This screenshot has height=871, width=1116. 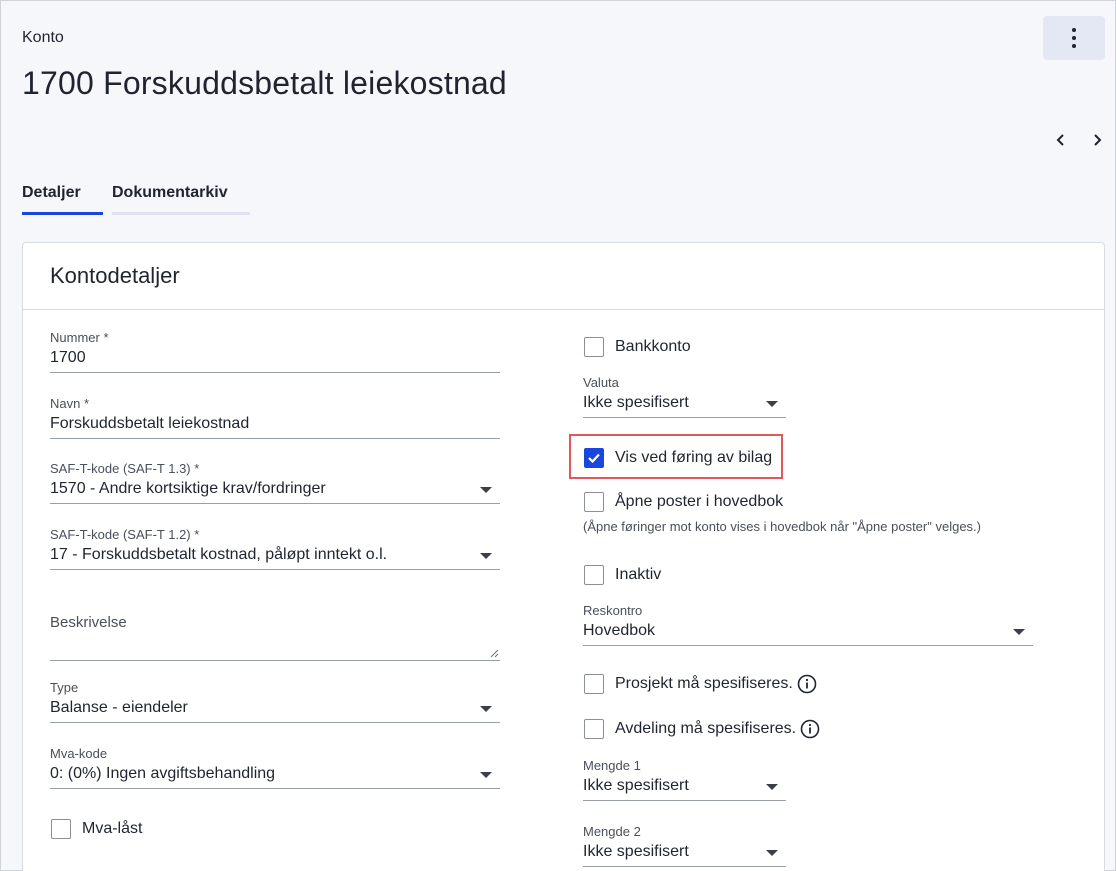 I want to click on type-value: Balanse - eiendeler, so click(x=119, y=707).